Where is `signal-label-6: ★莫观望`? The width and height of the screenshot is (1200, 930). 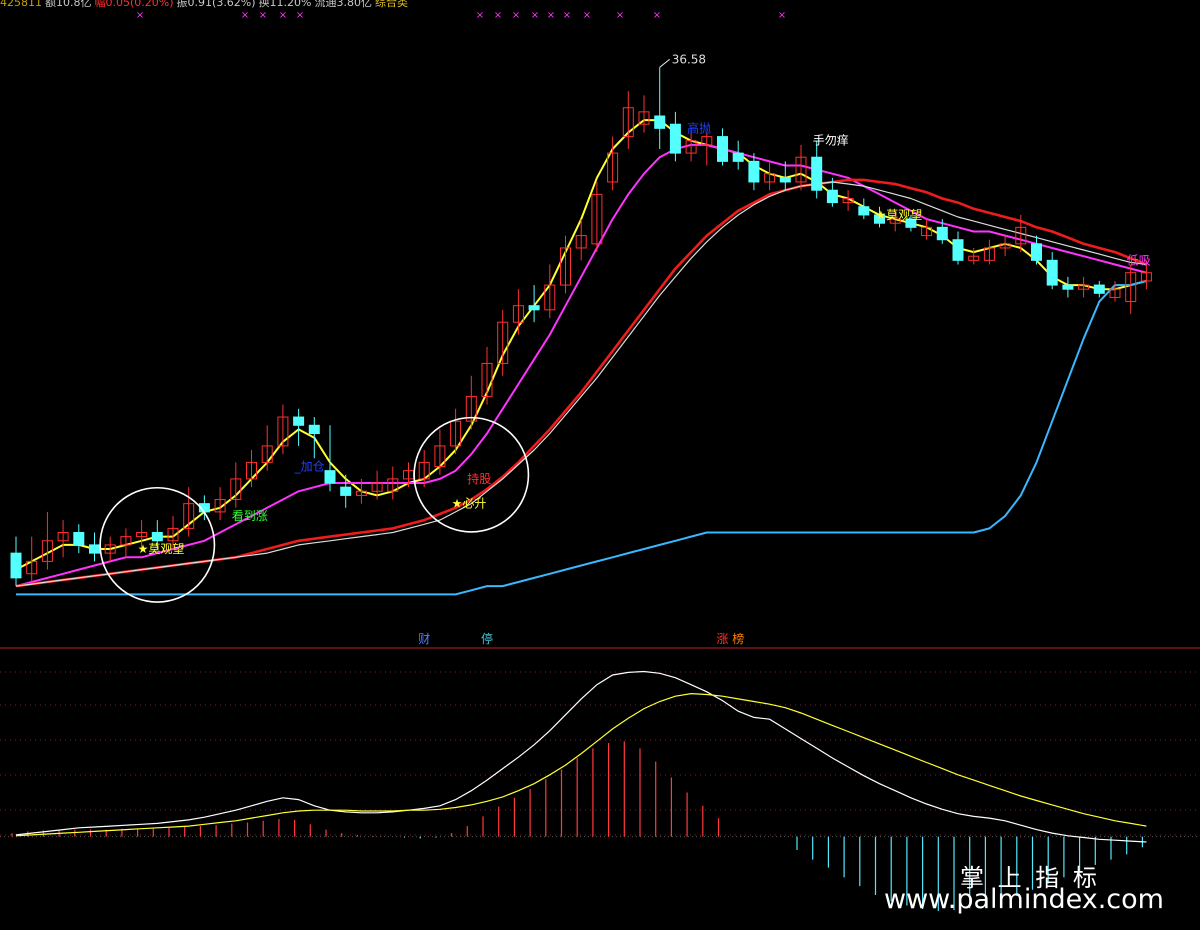 signal-label-6: ★莫观望 is located at coordinates (161, 549).